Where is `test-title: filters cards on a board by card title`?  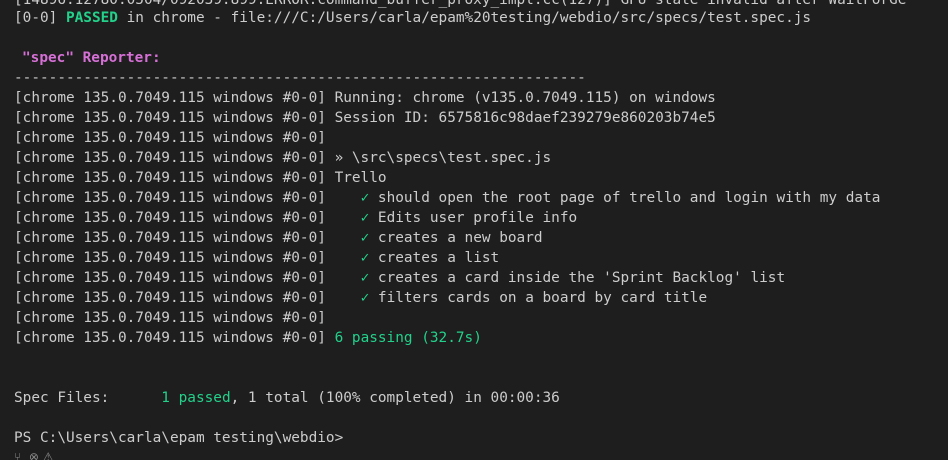
test-title: filters cards on a board by card title is located at coordinates (542, 298).